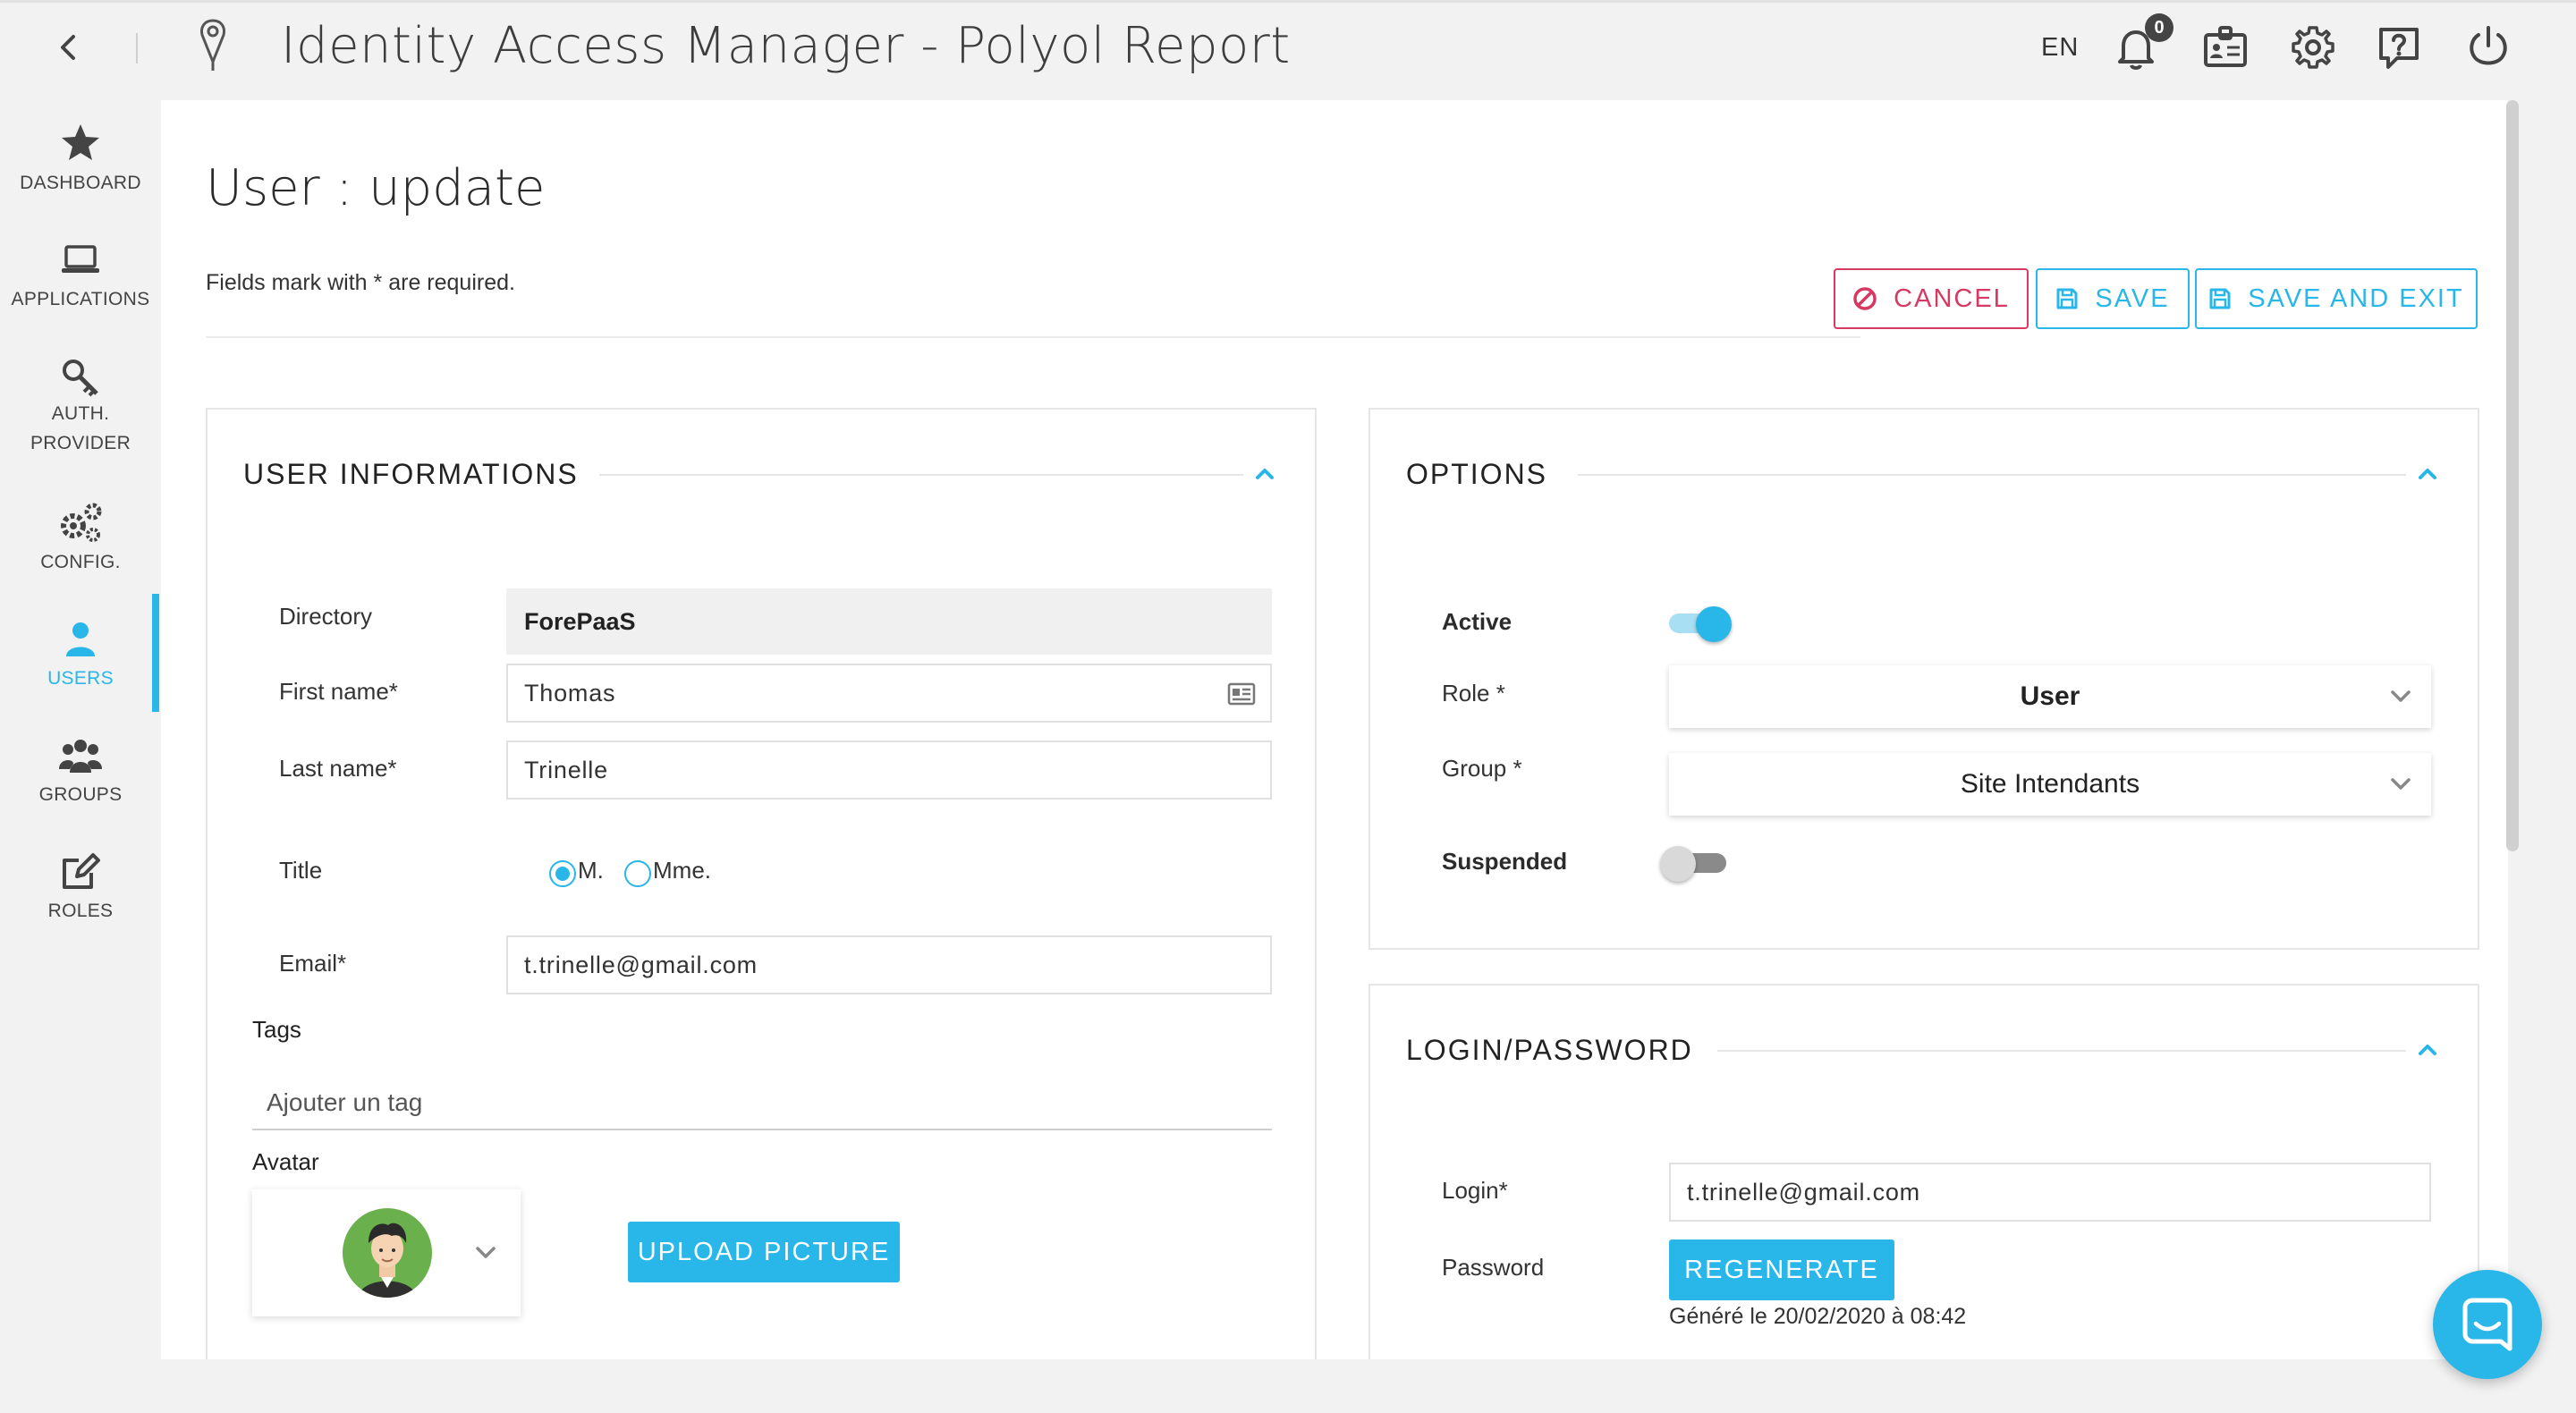 The width and height of the screenshot is (2576, 1413). I want to click on active-label: Active, so click(1477, 621).